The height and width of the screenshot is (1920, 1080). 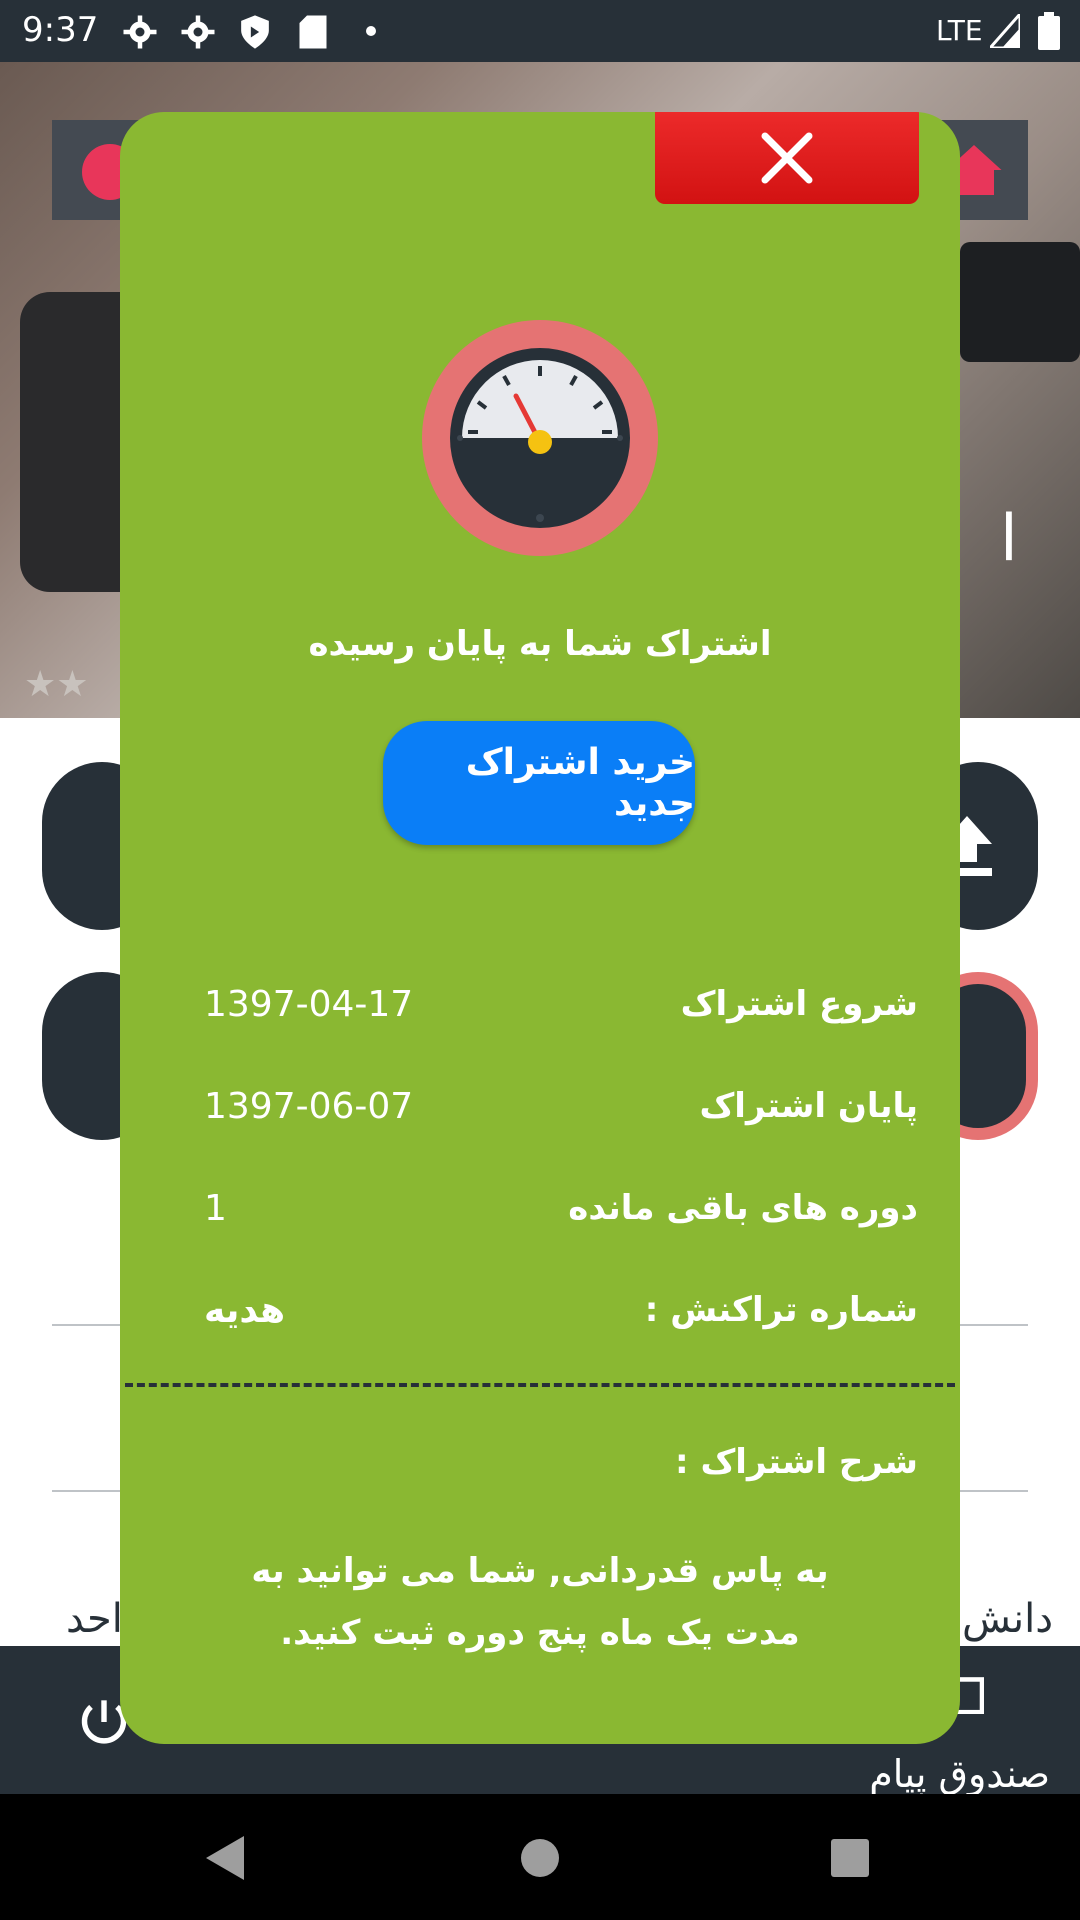 I want to click on back-icon, so click(x=226, y=1858).